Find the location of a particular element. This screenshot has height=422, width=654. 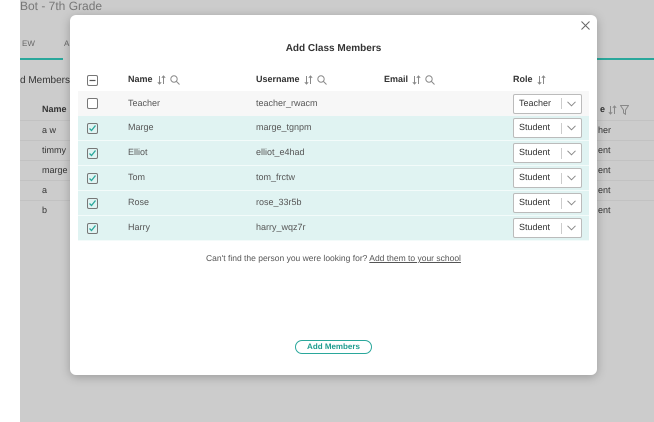

username-cell: harry_wqz7r is located at coordinates (281, 227).